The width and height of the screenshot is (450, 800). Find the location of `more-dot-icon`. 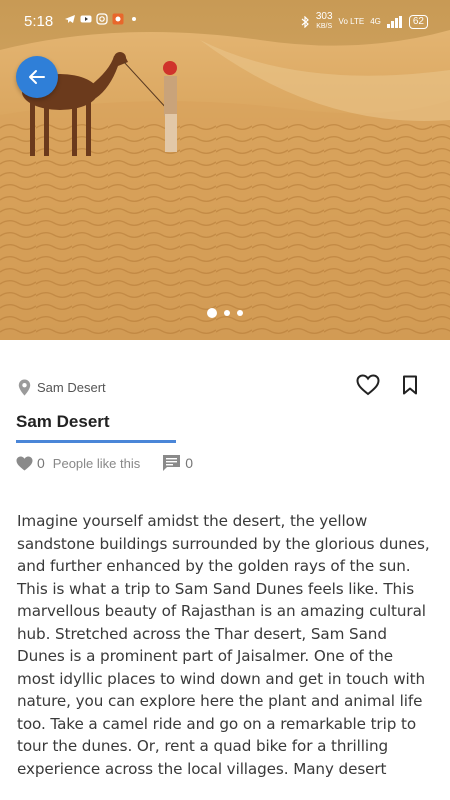

more-dot-icon is located at coordinates (134, 19).